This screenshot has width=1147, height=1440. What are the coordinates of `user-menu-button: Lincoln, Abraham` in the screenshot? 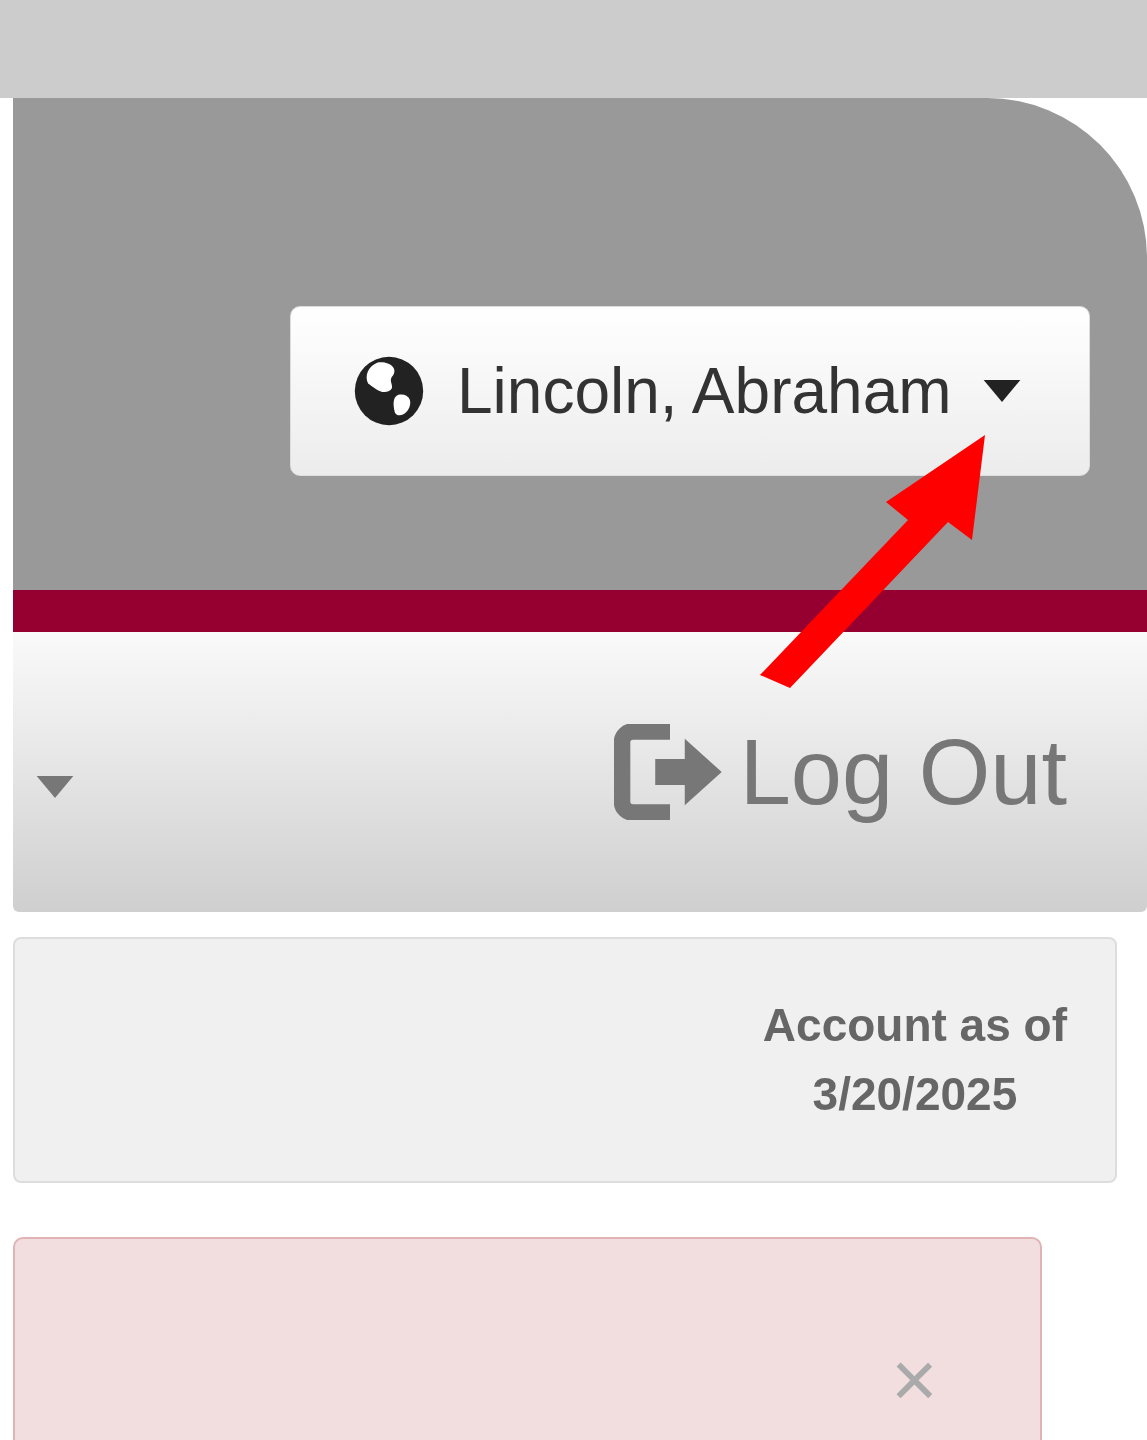 It's located at (690, 391).